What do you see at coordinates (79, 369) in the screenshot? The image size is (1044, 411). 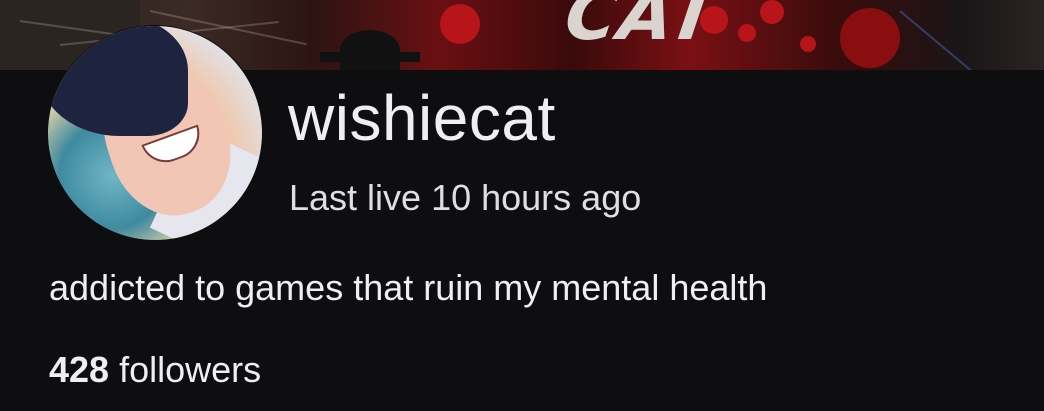 I see `followers-number: 428` at bounding box center [79, 369].